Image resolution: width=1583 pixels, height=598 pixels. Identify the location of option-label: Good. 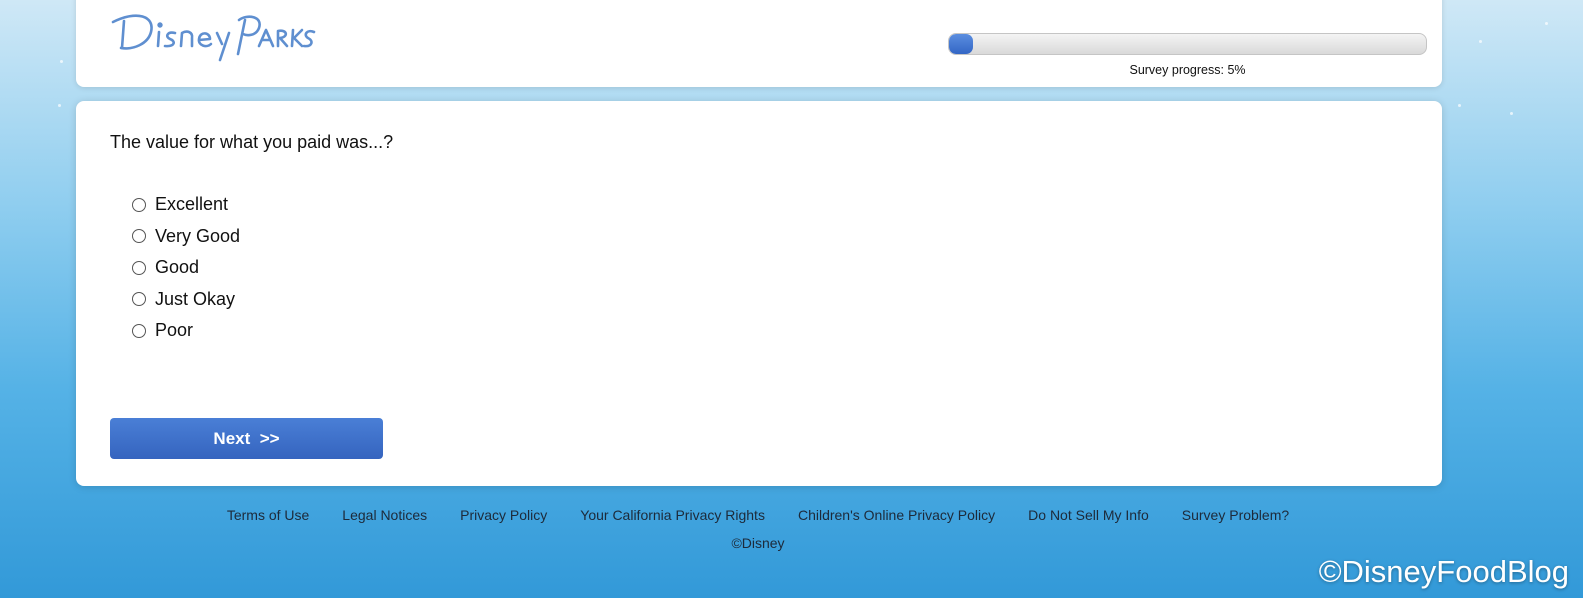
(177, 267).